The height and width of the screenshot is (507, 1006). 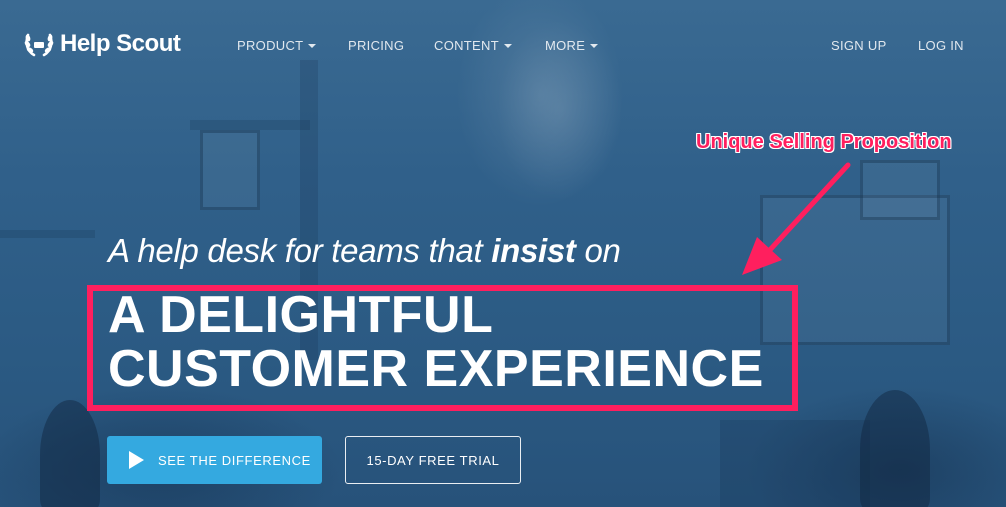 I want to click on sign-up-link: SIGN UP, so click(x=859, y=45).